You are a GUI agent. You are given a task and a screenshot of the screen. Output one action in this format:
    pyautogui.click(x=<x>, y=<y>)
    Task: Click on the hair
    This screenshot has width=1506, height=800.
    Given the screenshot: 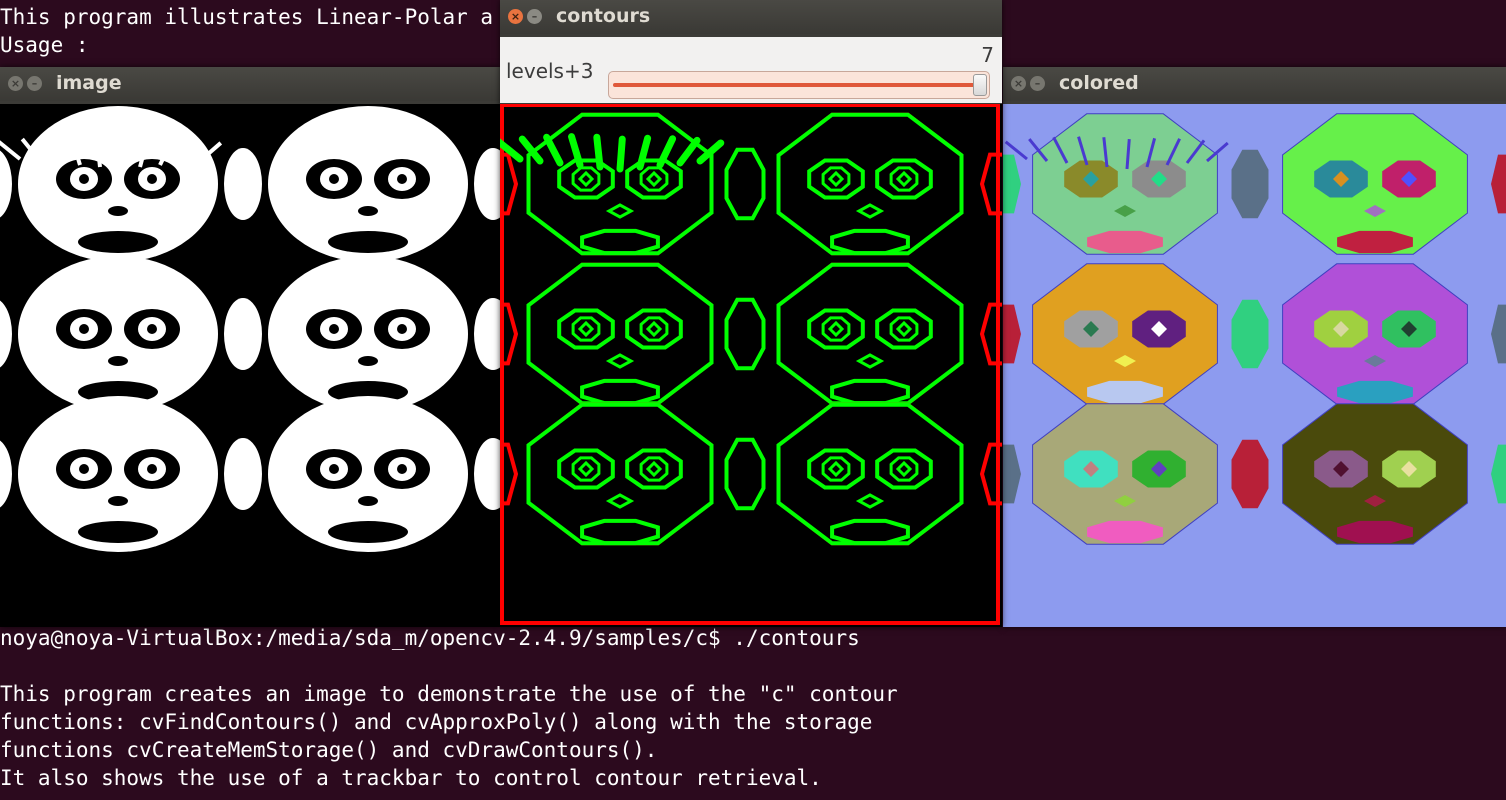 What is the action you would take?
    pyautogui.click(x=121, y=154)
    